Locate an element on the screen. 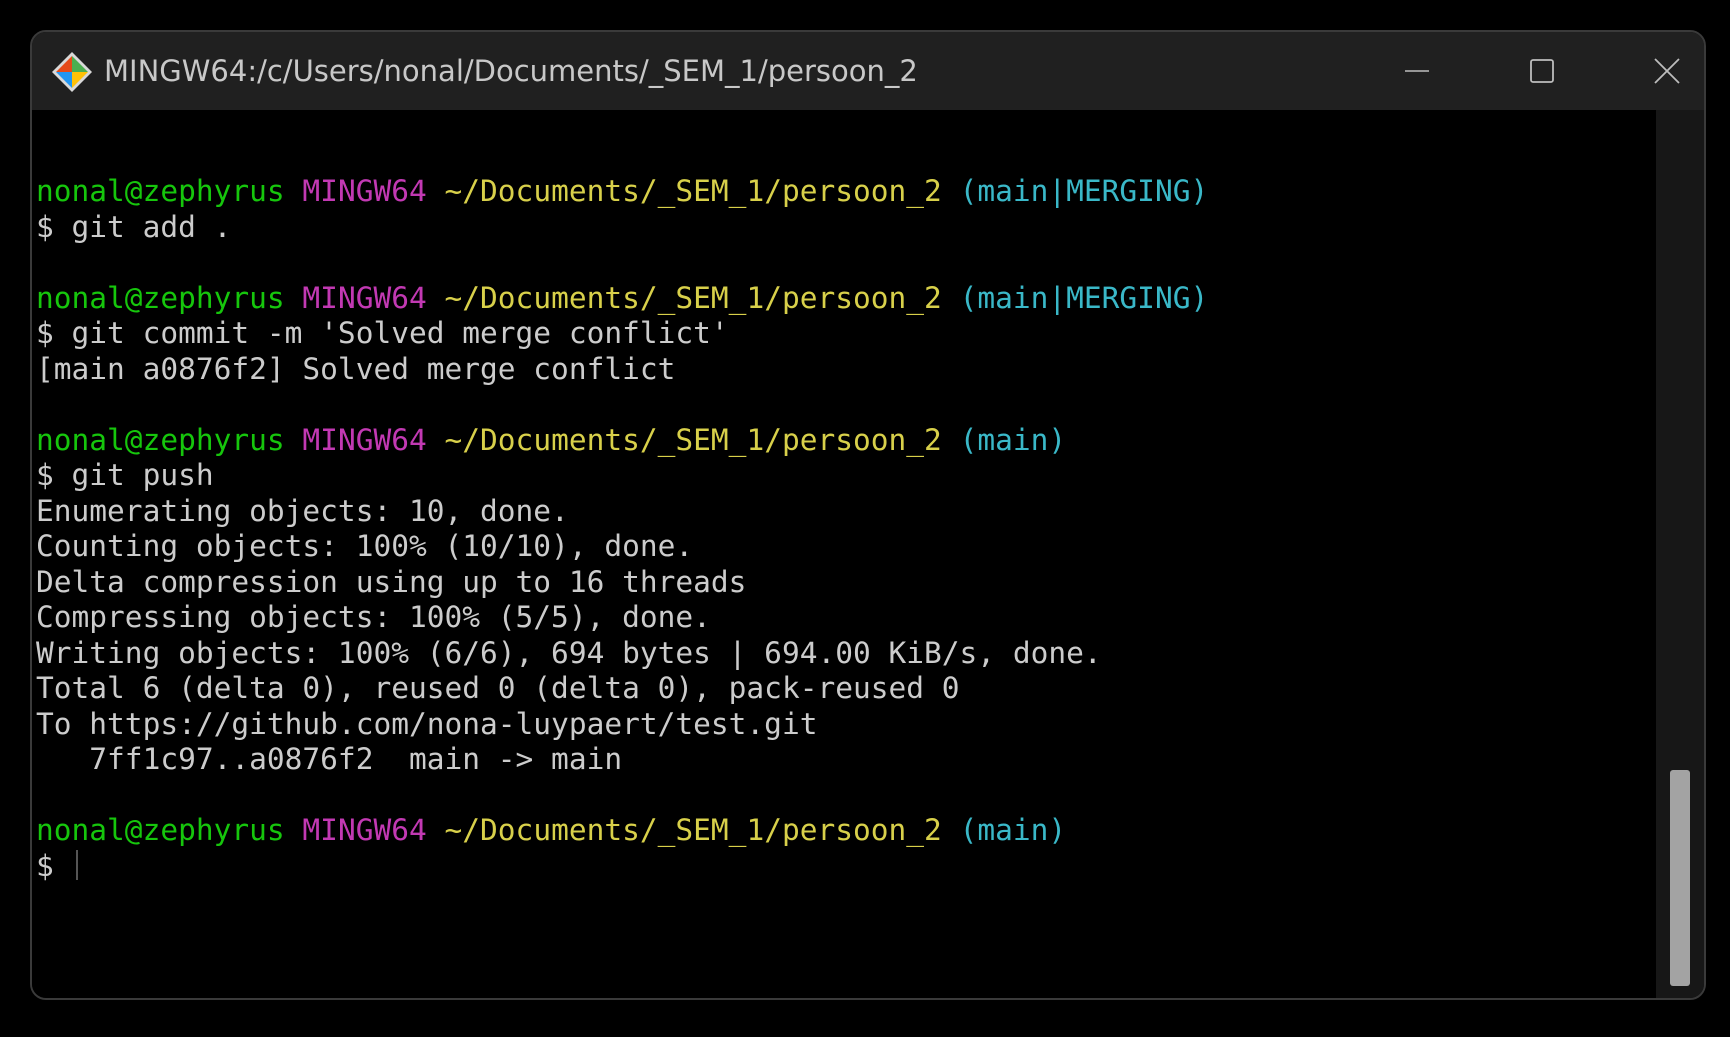  maximize-icon is located at coordinates (1542, 71).